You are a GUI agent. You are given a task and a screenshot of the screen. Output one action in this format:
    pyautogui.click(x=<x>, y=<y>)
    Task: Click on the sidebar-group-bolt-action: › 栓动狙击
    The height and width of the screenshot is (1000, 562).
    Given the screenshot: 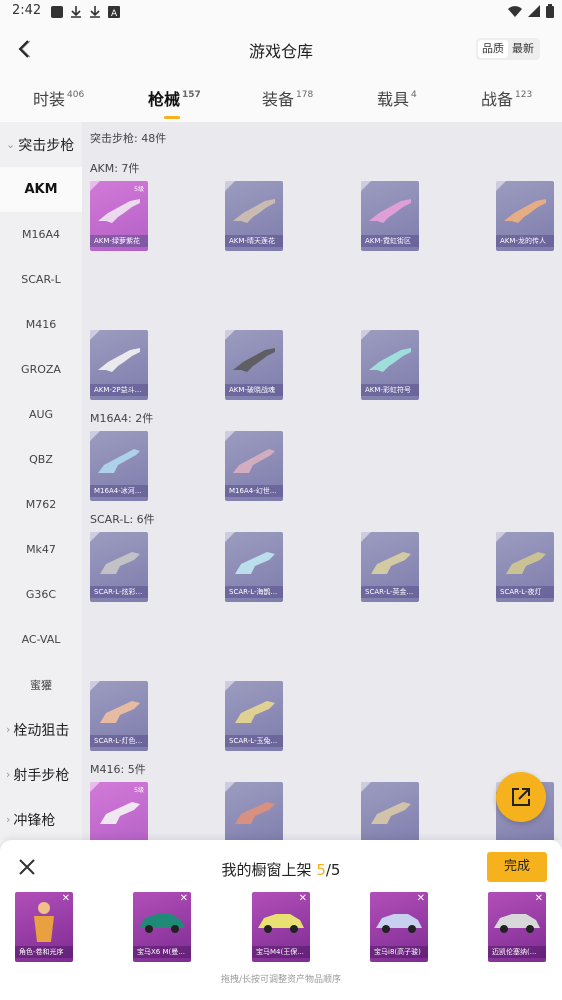 What is the action you would take?
    pyautogui.click(x=41, y=729)
    